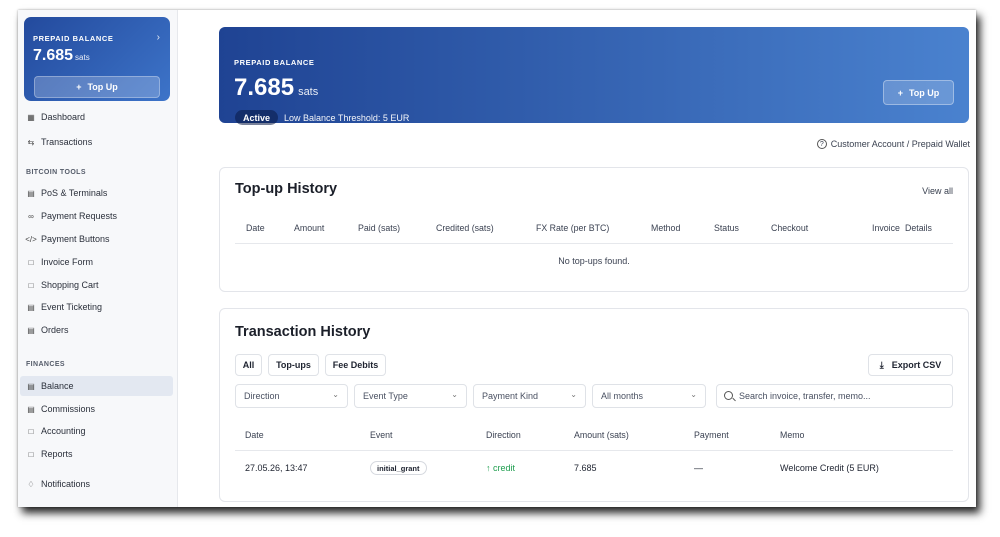  I want to click on event-type-select-value: Event Type, so click(385, 396).